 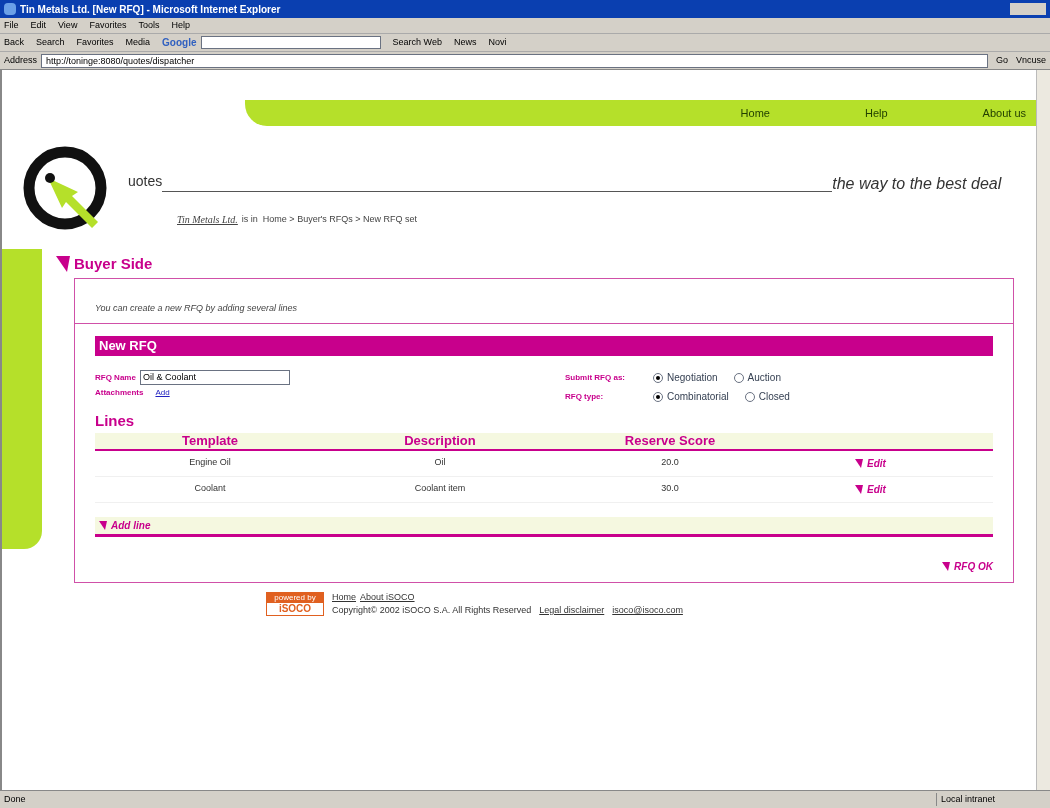 What do you see at coordinates (1030, 60) in the screenshot?
I see `links-label: Vncuse` at bounding box center [1030, 60].